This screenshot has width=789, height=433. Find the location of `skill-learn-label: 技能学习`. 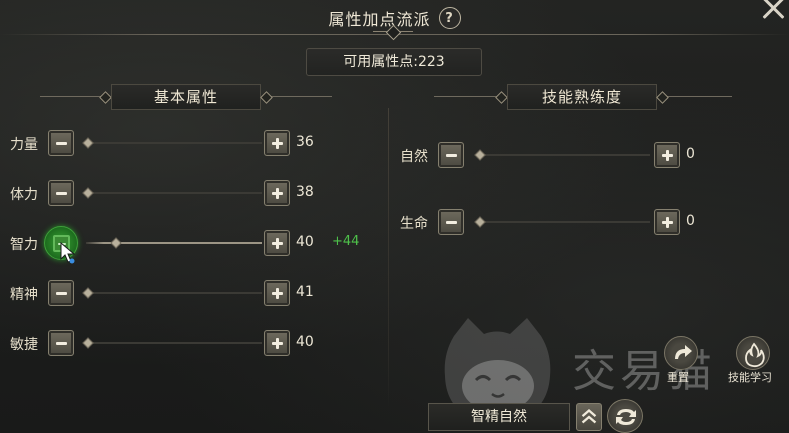

skill-learn-label: 技能学习 is located at coordinates (750, 377).